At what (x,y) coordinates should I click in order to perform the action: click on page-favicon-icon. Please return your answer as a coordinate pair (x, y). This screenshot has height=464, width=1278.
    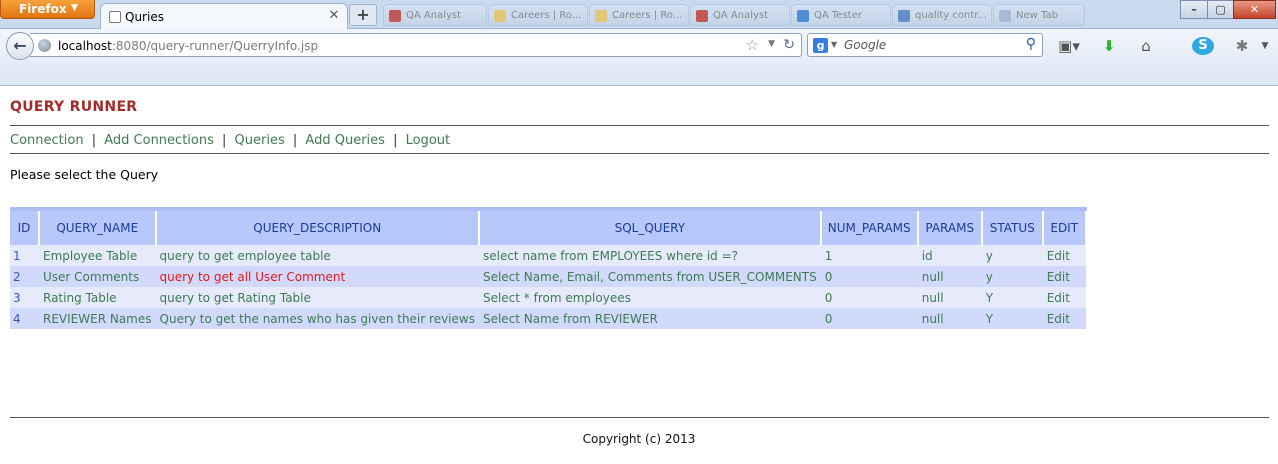
    Looking at the image, I should click on (115, 17).